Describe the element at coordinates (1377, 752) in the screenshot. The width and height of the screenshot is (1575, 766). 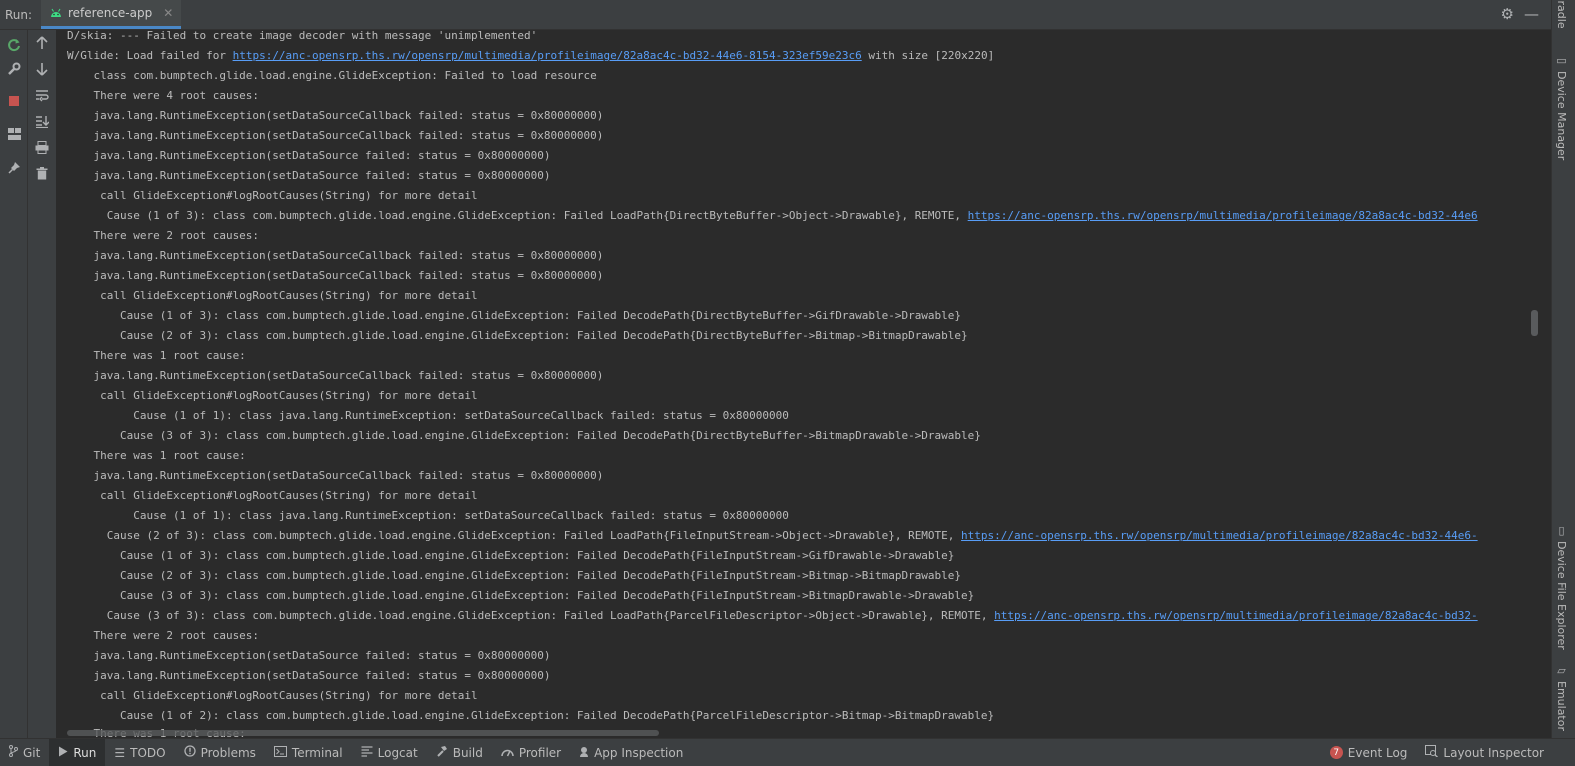
I see `event-log-label: Event Log` at that location.